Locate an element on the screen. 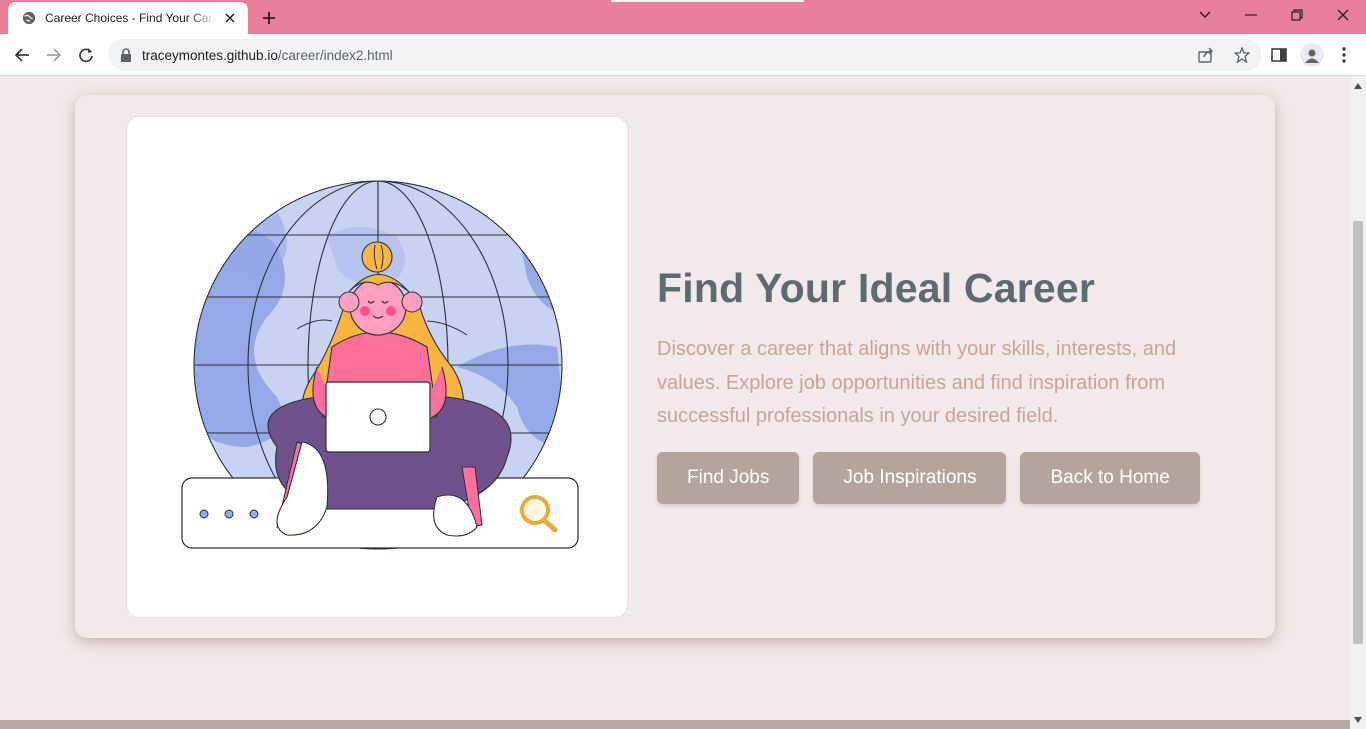 The image size is (1366, 729). page-scrollbar is located at coordinates (1358, 403).